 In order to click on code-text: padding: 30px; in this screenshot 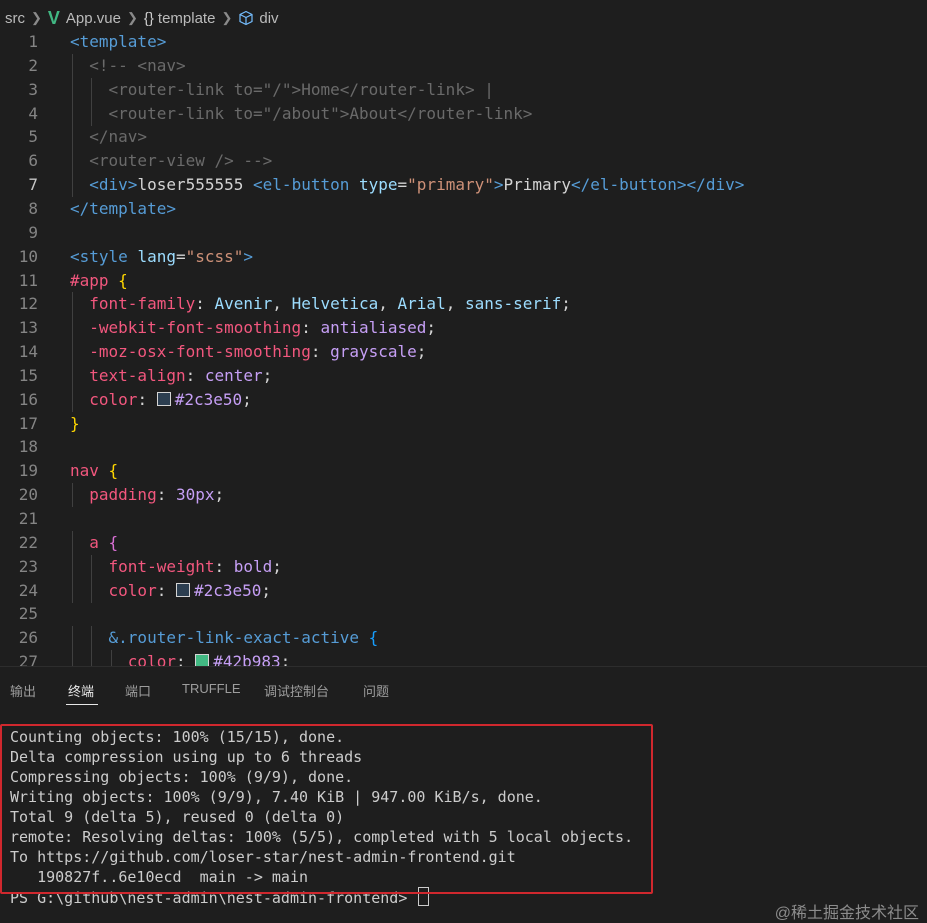, I will do `click(147, 495)`.